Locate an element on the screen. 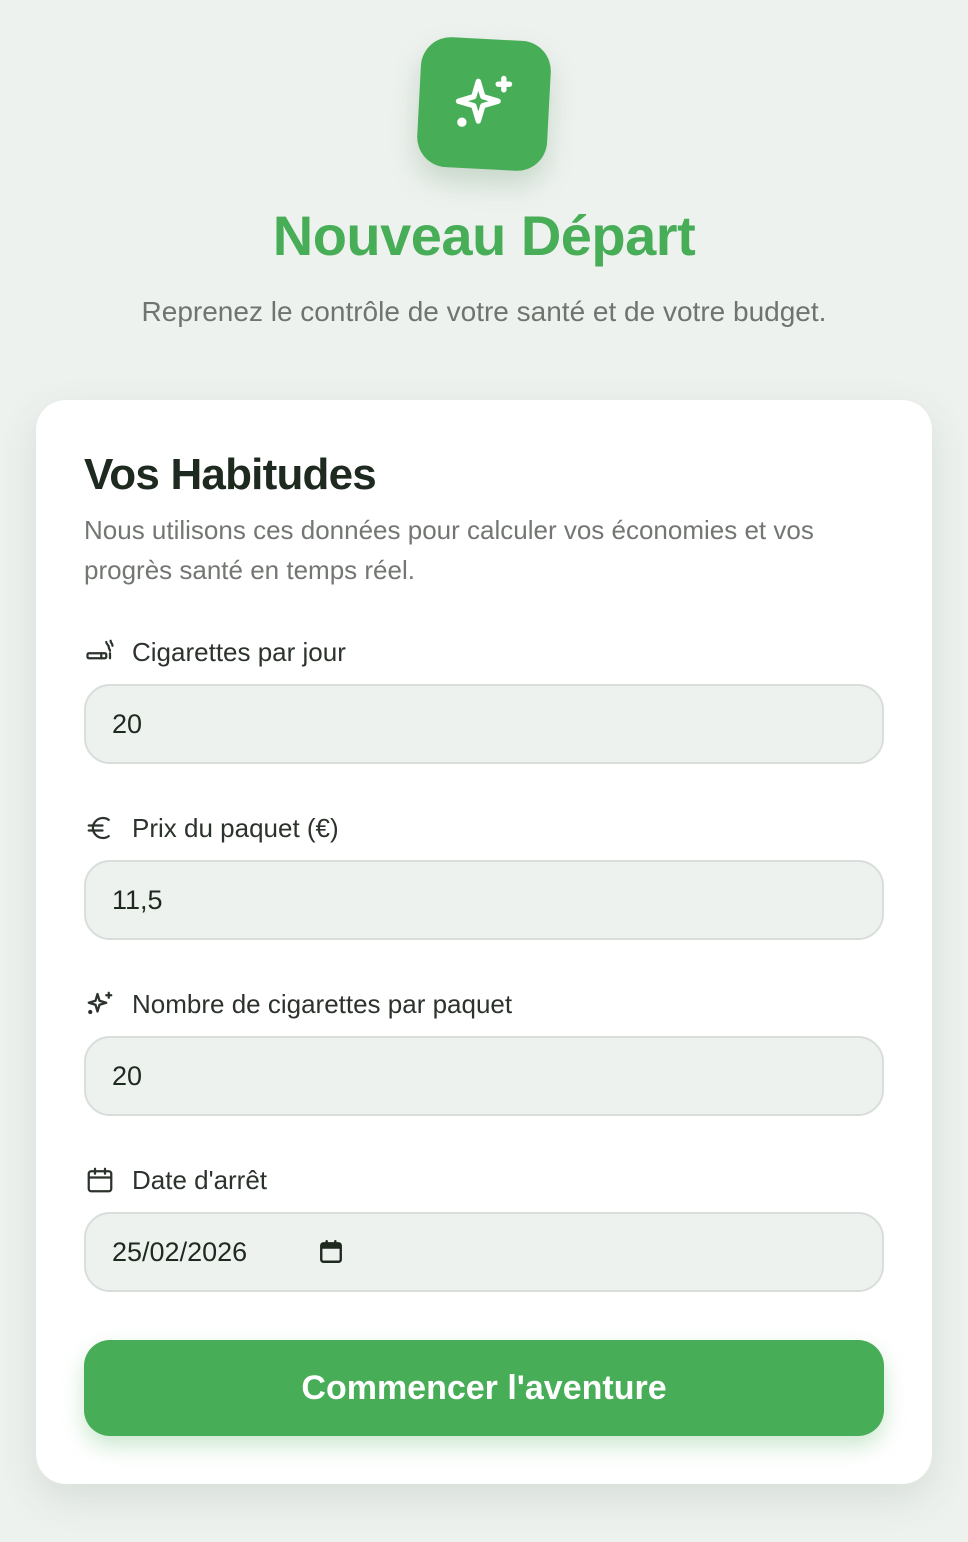 The height and width of the screenshot is (1542, 968). cigarettes-per-day-label: Cigarettes par jour is located at coordinates (215, 652).